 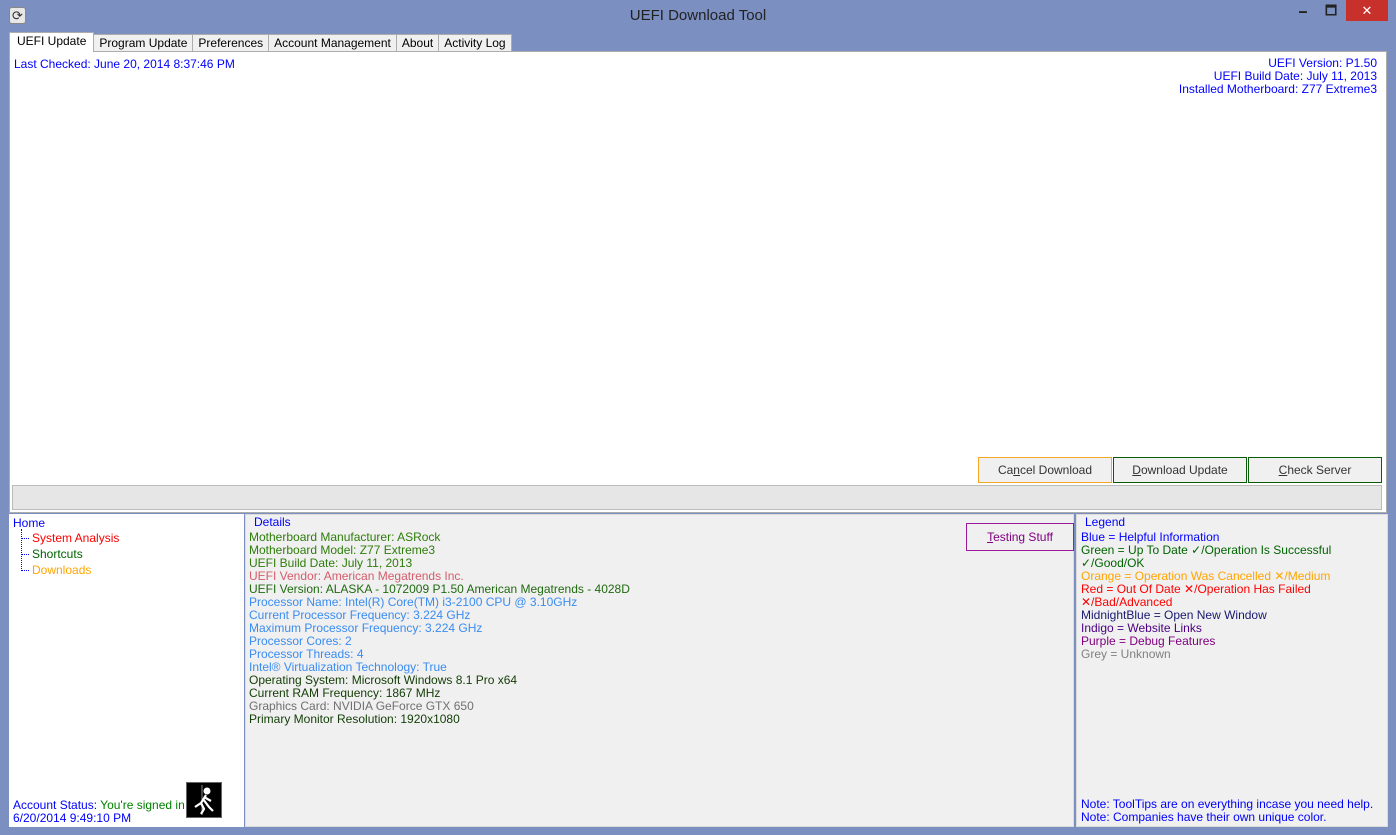 What do you see at coordinates (332, 43) in the screenshot?
I see `tab-account-management: Account Management` at bounding box center [332, 43].